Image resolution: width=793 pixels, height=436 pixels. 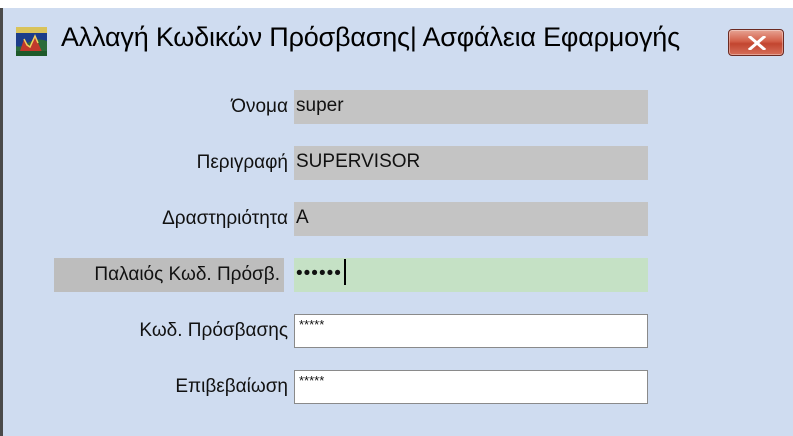 I want to click on description-label: Περιγραφή, so click(x=242, y=162).